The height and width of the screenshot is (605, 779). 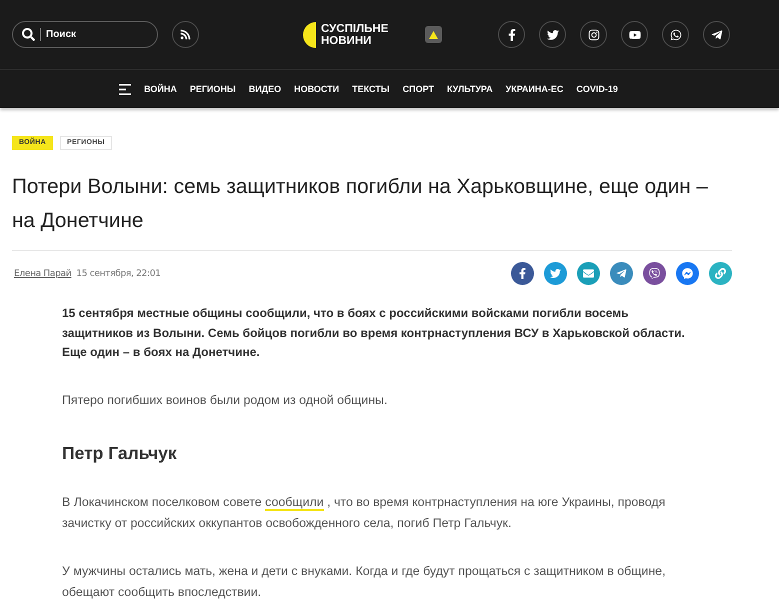 I want to click on nav-link: ТЕКСТЫ, so click(x=371, y=89).